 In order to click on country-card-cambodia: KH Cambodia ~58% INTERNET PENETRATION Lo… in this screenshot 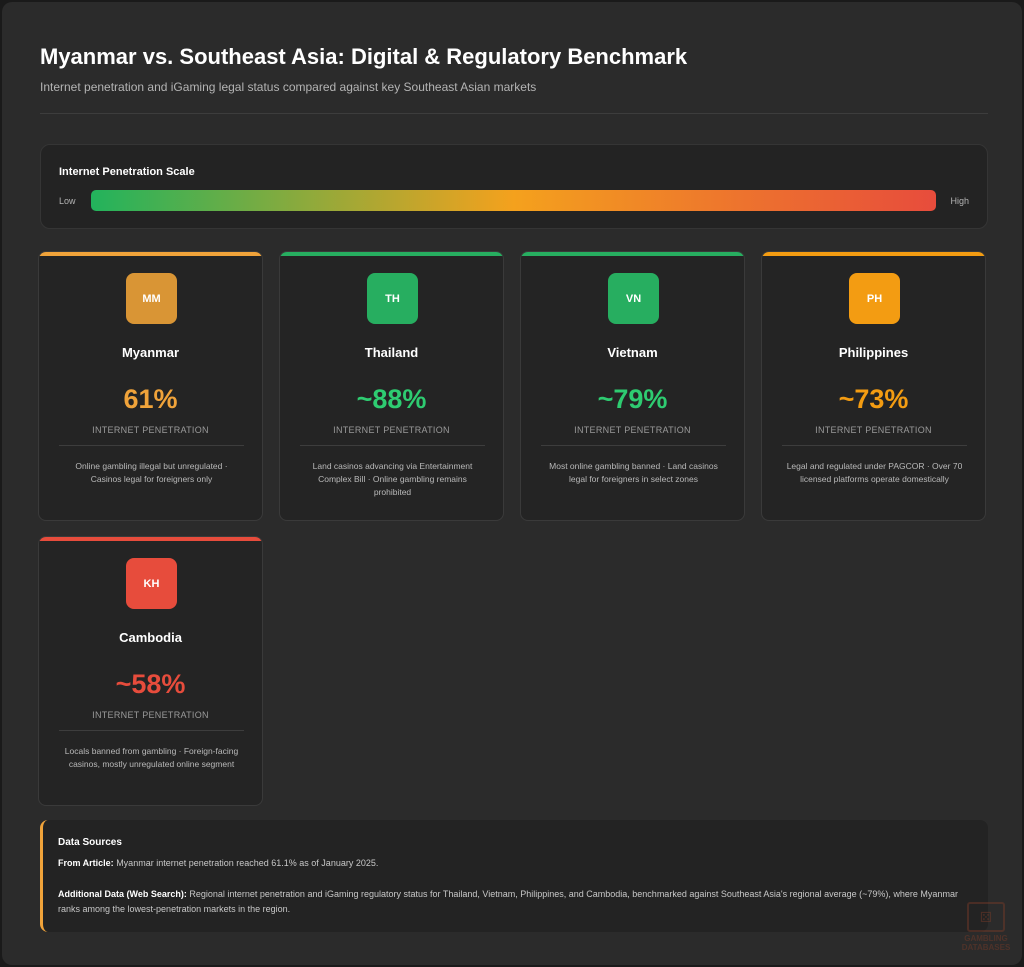, I will do `click(150, 671)`.